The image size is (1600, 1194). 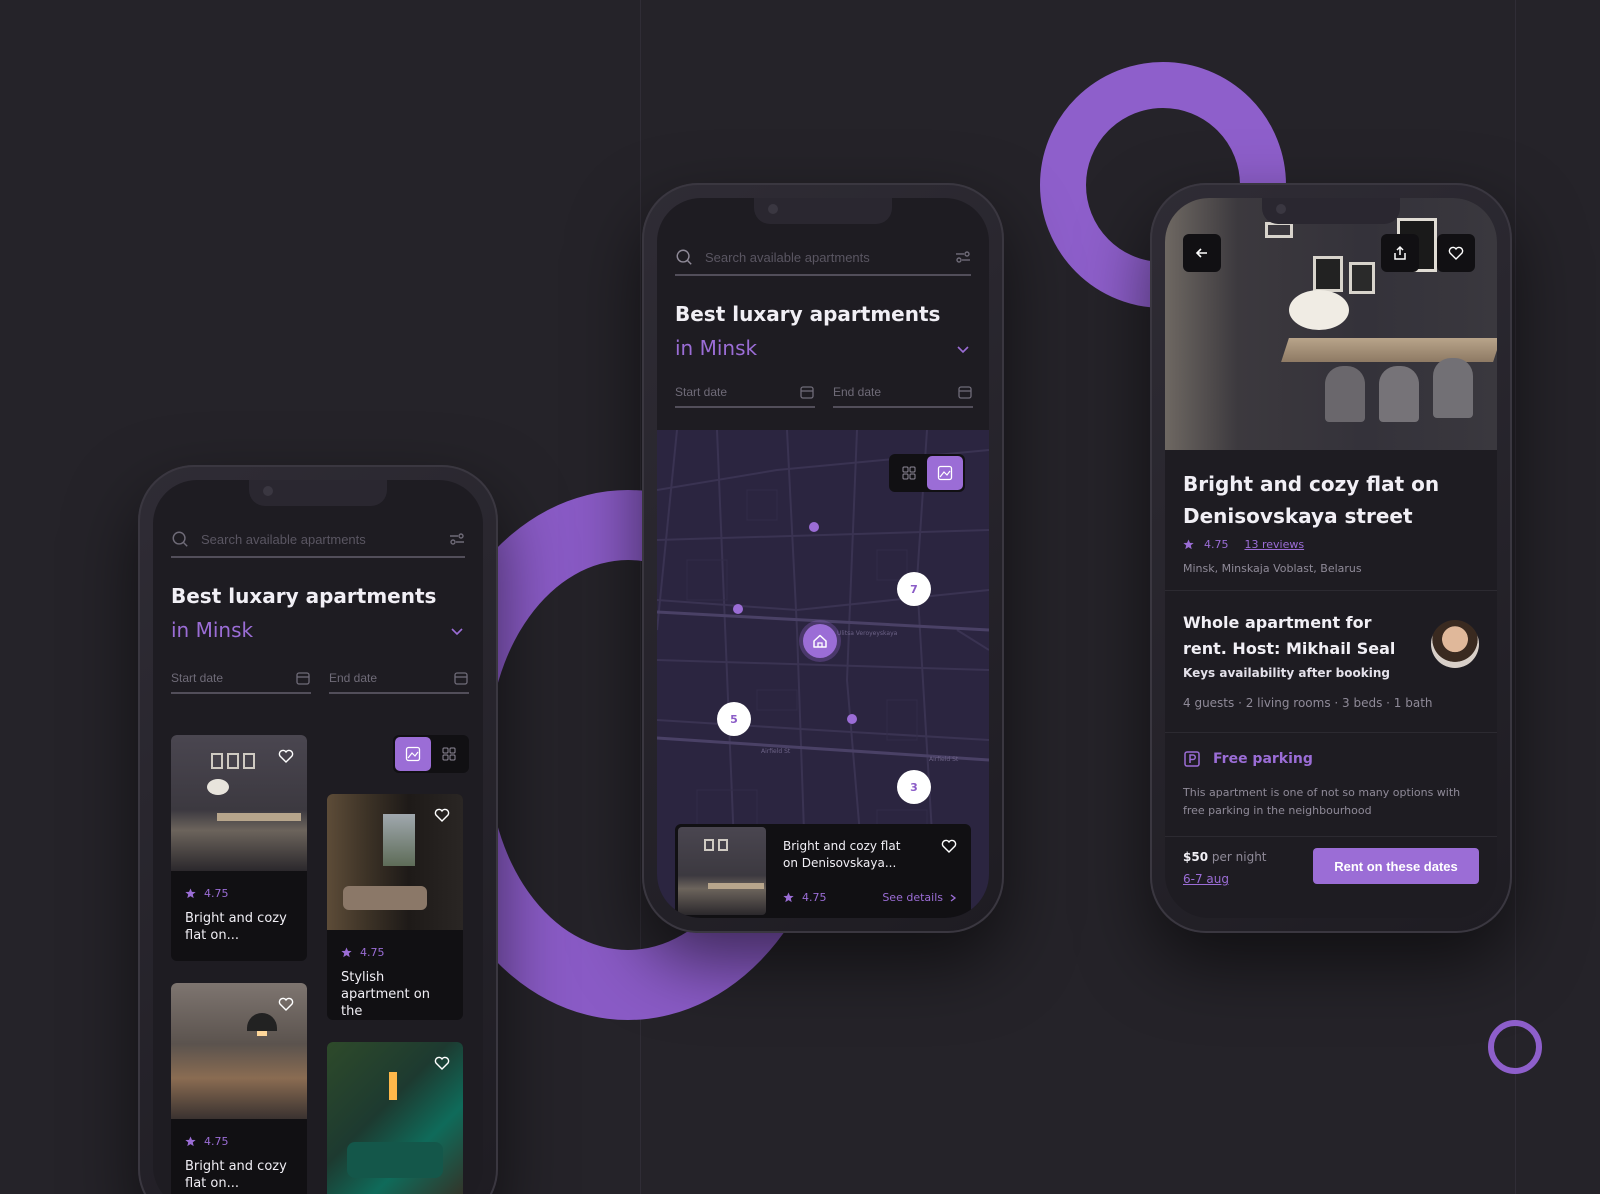 I want to click on parking-title: Free parking, so click(x=1263, y=759).